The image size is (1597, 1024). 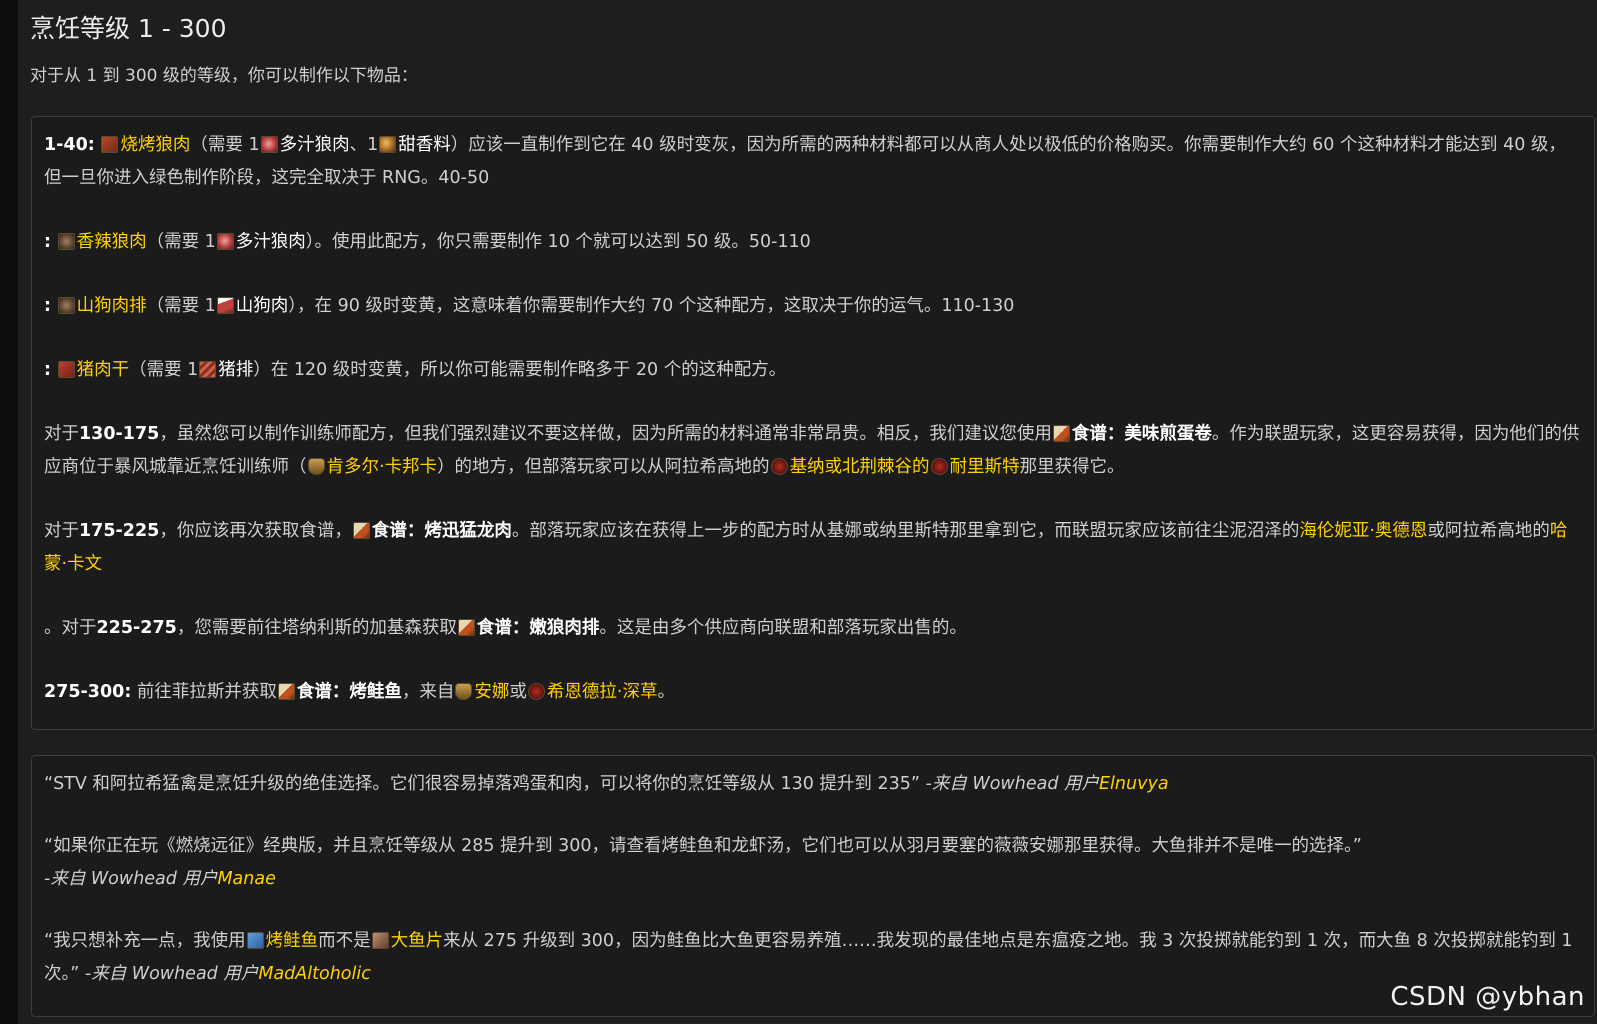 I want to click on npc-link: 基纳或北荆棘谷的, so click(x=860, y=467).